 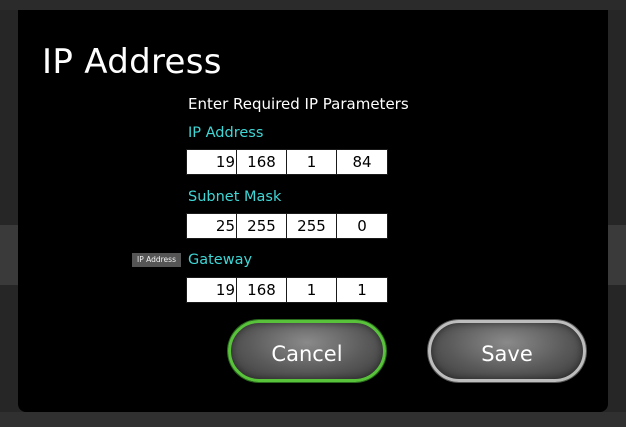 What do you see at coordinates (226, 133) in the screenshot?
I see `ip-address-label: IP Address` at bounding box center [226, 133].